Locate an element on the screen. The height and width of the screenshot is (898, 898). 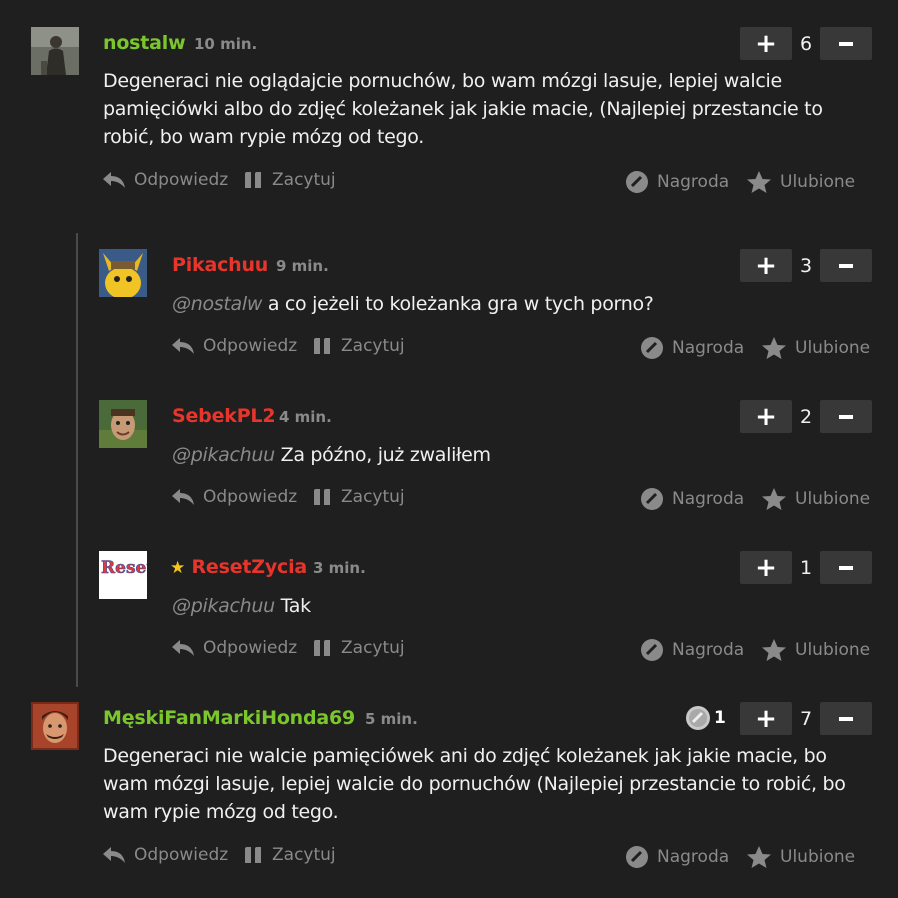
vote-box: + 2 is located at coordinates (806, 416).